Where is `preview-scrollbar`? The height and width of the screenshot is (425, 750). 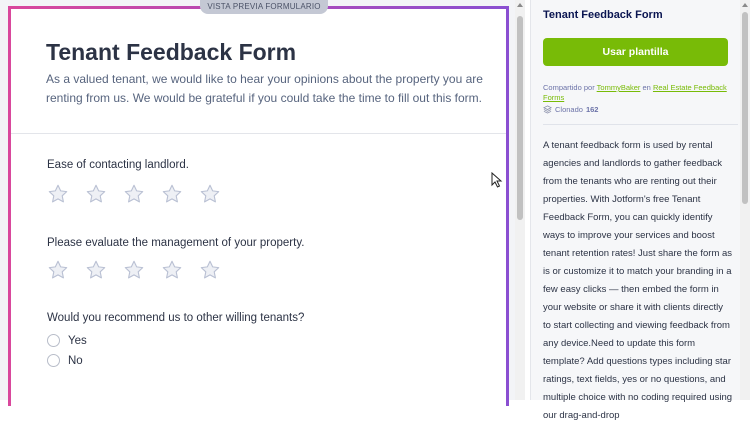
preview-scrollbar is located at coordinates (520, 200).